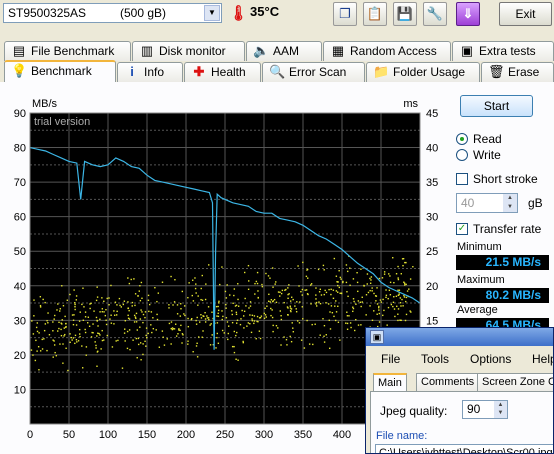 The image size is (554, 454). I want to click on tab-aam: 🔈 AAM, so click(284, 51).